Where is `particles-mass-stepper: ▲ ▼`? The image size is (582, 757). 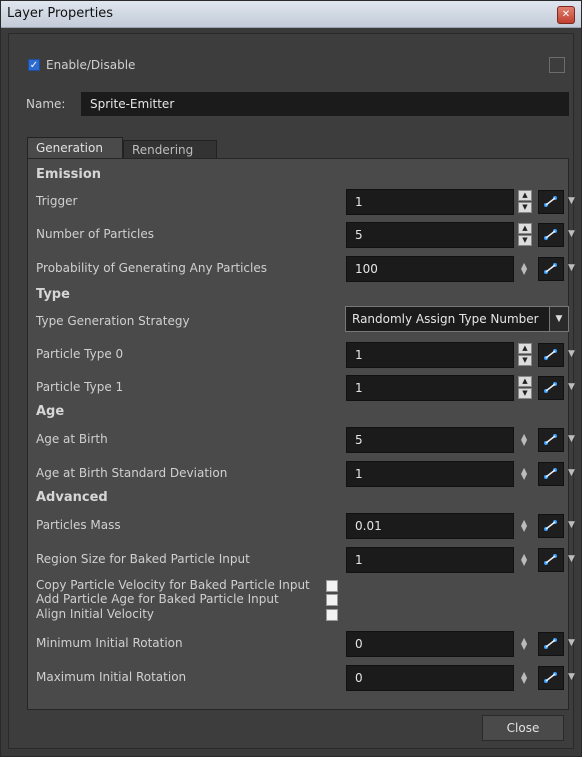
particles-mass-stepper: ▲ ▼ is located at coordinates (524, 526).